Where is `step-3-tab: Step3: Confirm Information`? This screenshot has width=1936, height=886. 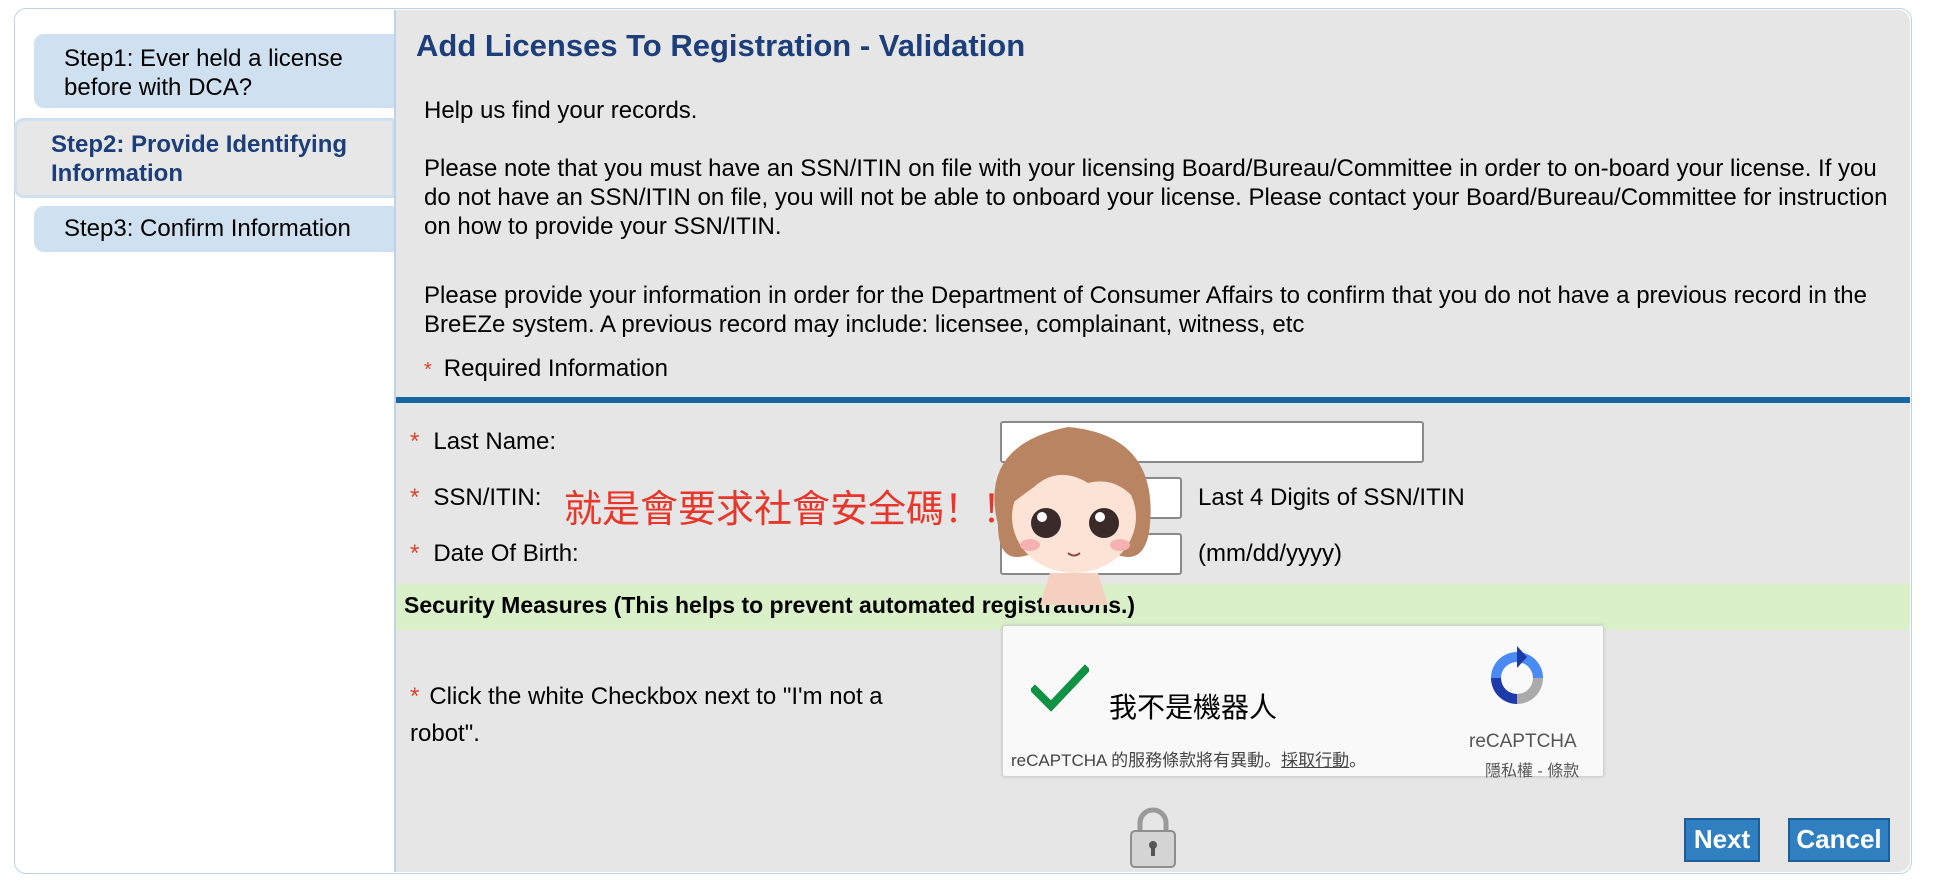
step-3-tab: Step3: Confirm Information is located at coordinates (214, 229).